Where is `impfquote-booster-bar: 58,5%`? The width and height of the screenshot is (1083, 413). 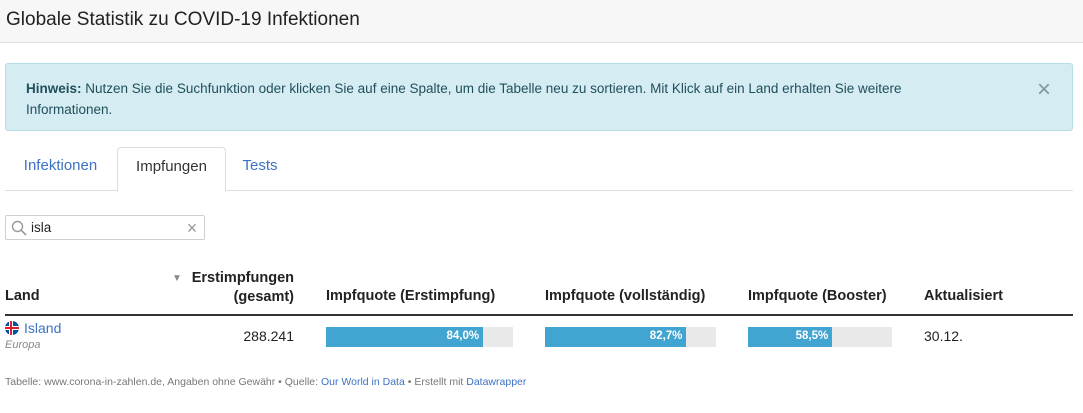
impfquote-booster-bar: 58,5% is located at coordinates (820, 337).